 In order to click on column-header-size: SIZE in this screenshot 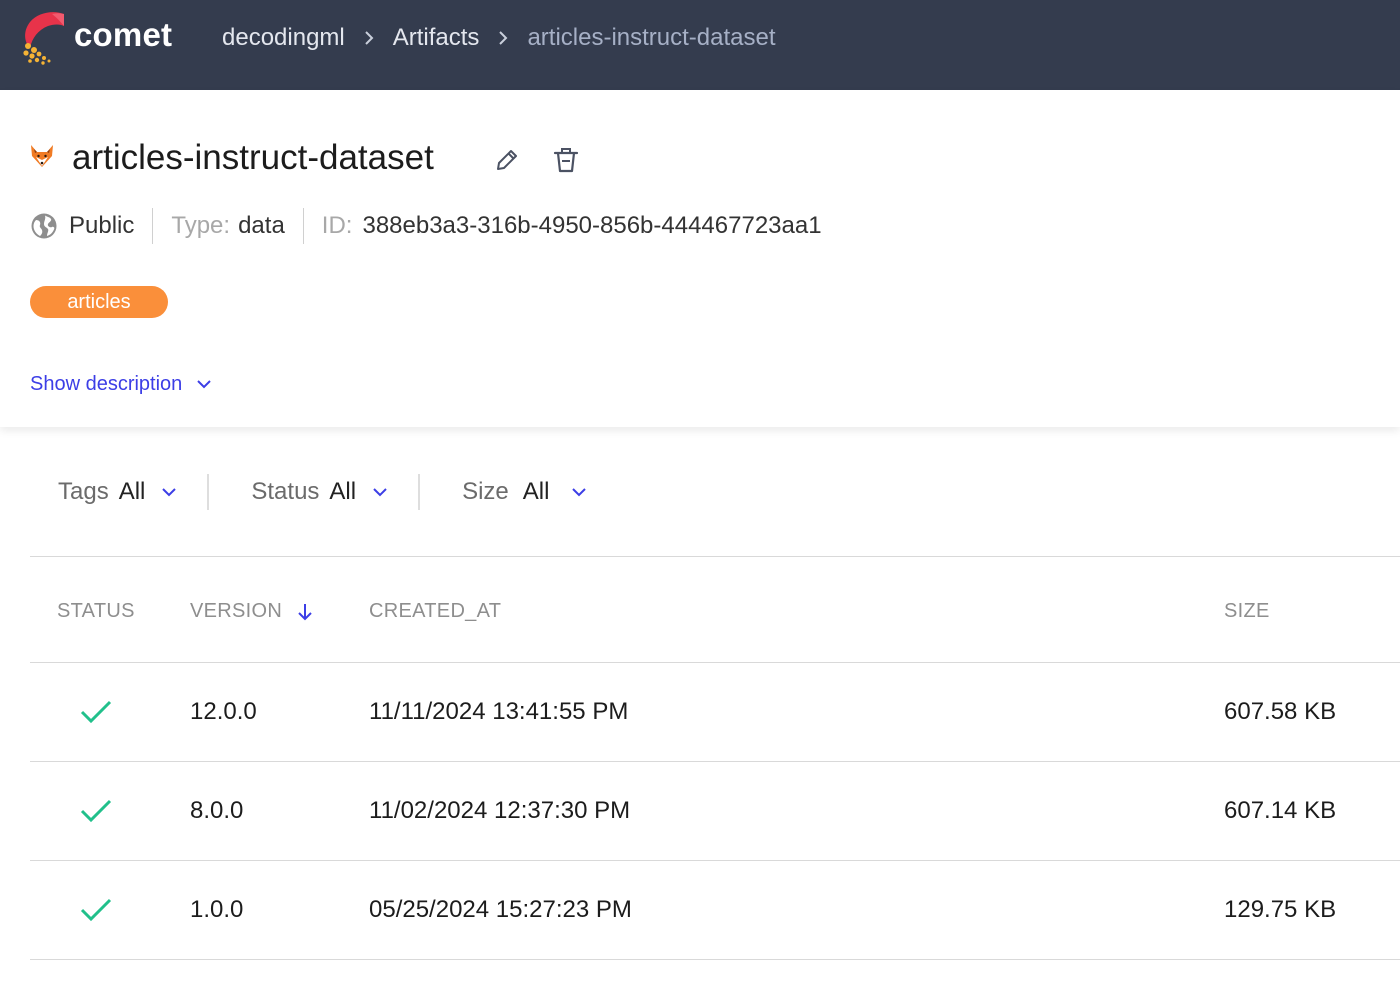, I will do `click(1247, 611)`.